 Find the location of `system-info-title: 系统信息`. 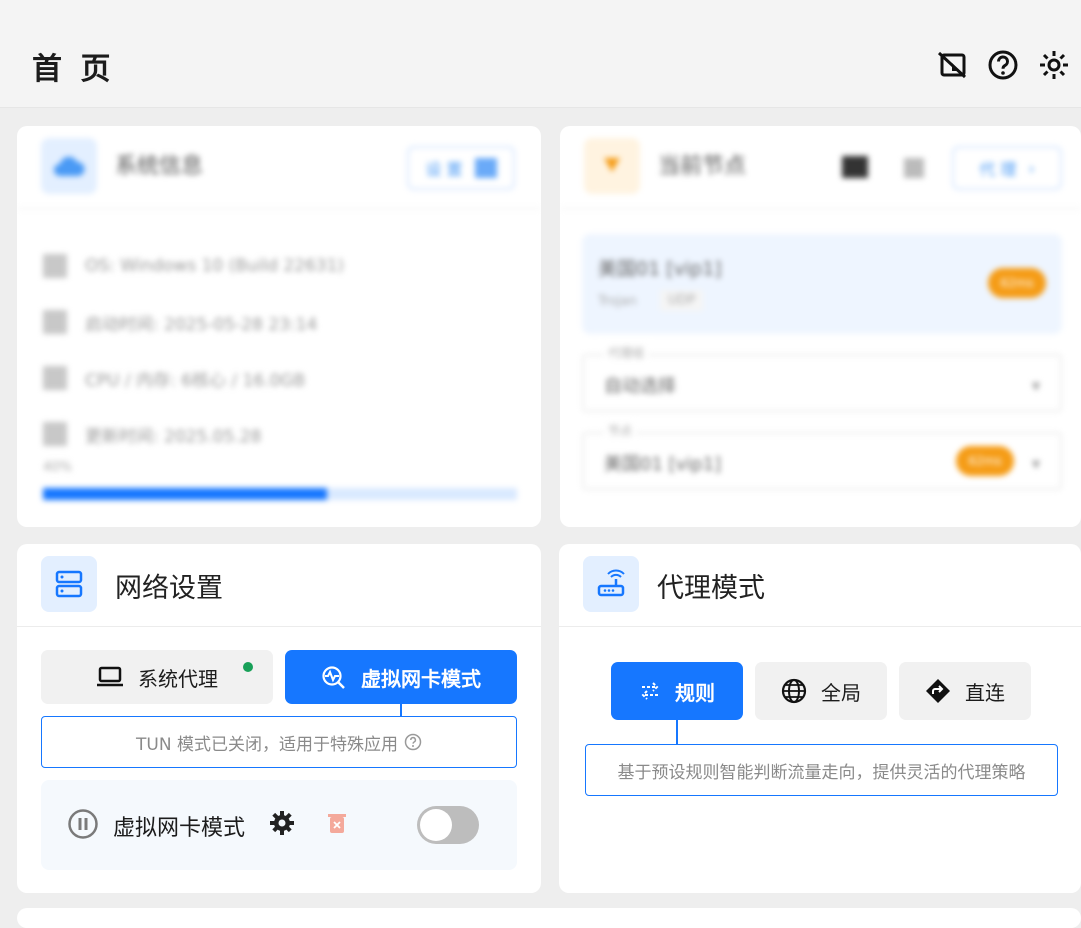

system-info-title: 系统信息 is located at coordinates (159, 166).